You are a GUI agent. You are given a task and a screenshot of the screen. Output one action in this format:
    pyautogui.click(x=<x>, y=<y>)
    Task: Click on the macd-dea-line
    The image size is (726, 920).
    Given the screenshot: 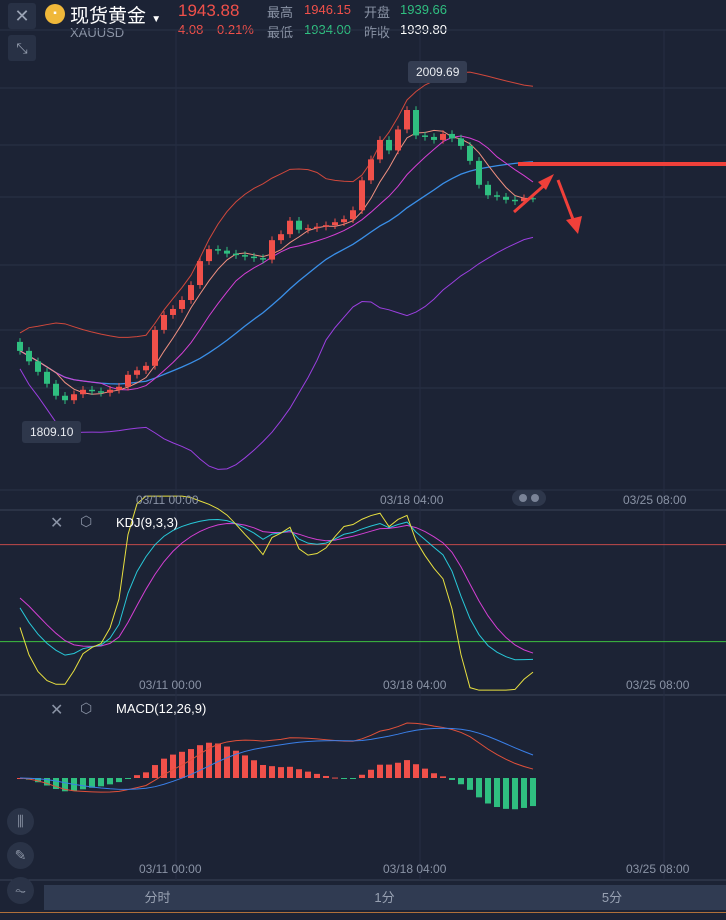 What is the action you would take?
    pyautogui.click(x=276, y=758)
    